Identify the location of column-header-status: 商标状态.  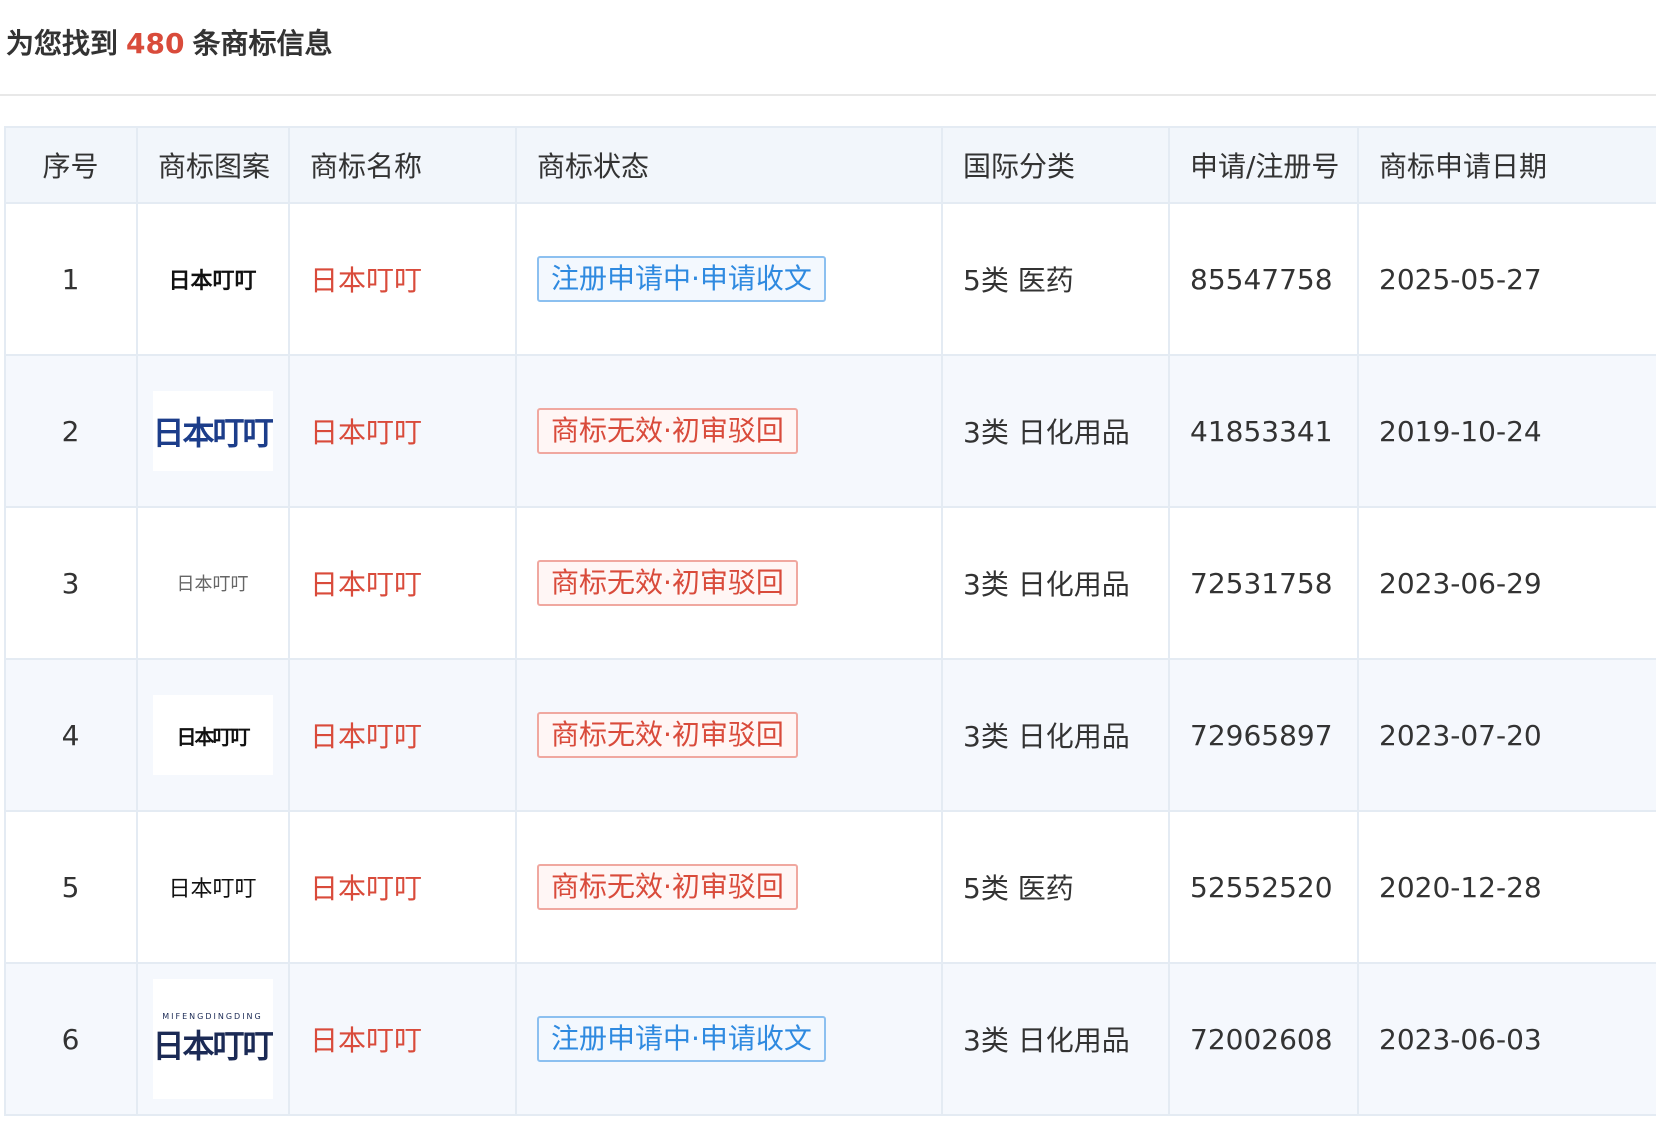
(729, 165).